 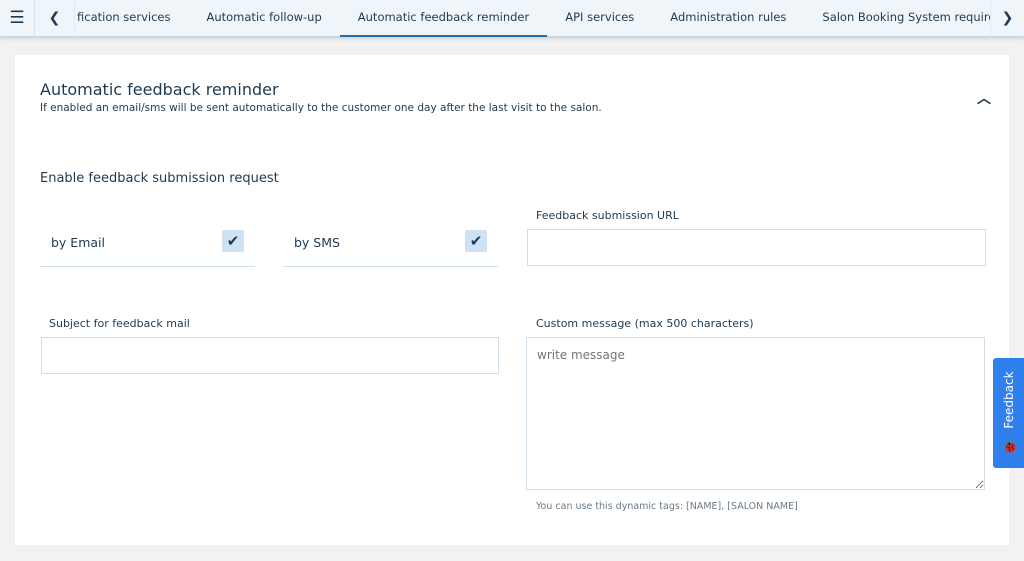 What do you see at coordinates (728, 18) in the screenshot?
I see `tab-administration-rules: Administration rules` at bounding box center [728, 18].